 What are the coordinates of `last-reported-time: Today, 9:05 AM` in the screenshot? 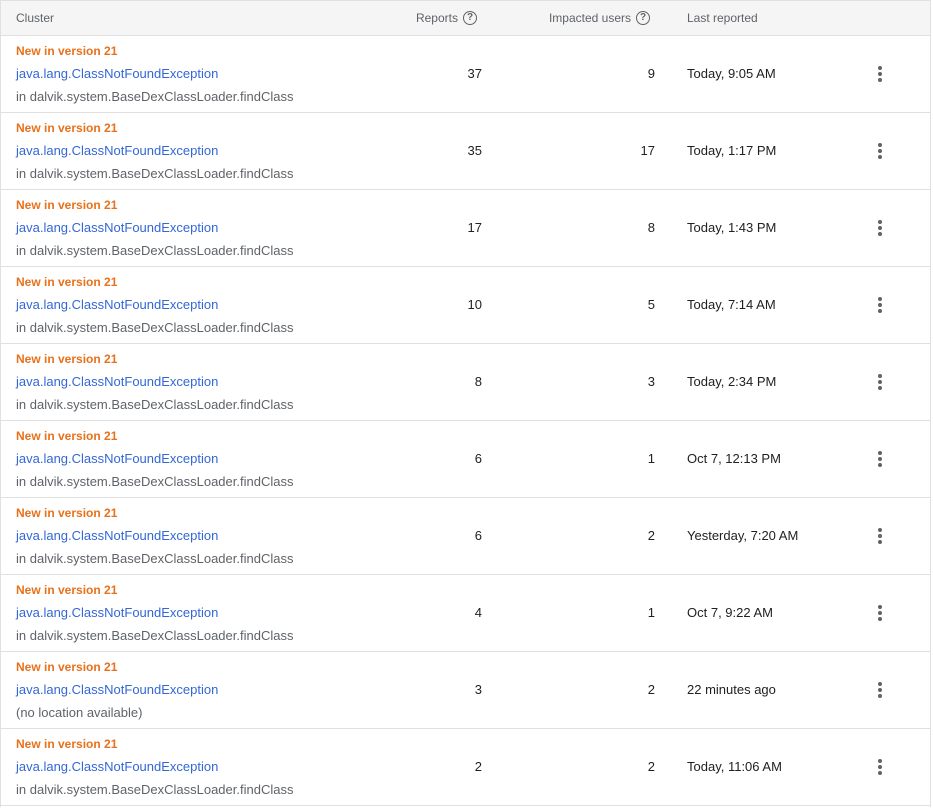 It's located at (731, 73).